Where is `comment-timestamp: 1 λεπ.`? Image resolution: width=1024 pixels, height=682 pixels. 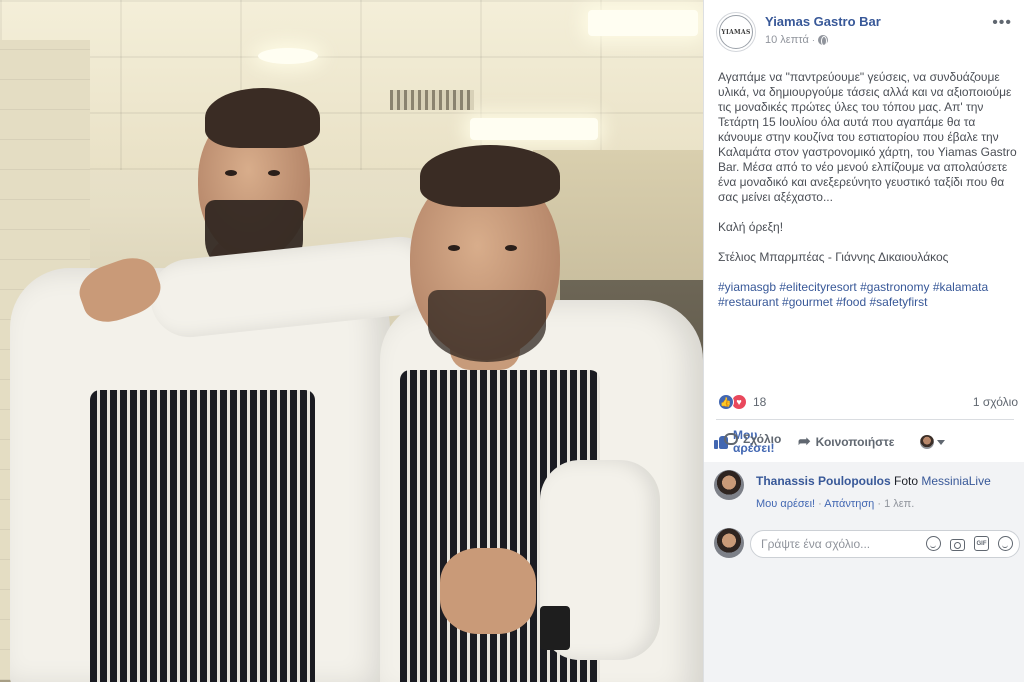 comment-timestamp: 1 λεπ. is located at coordinates (899, 504).